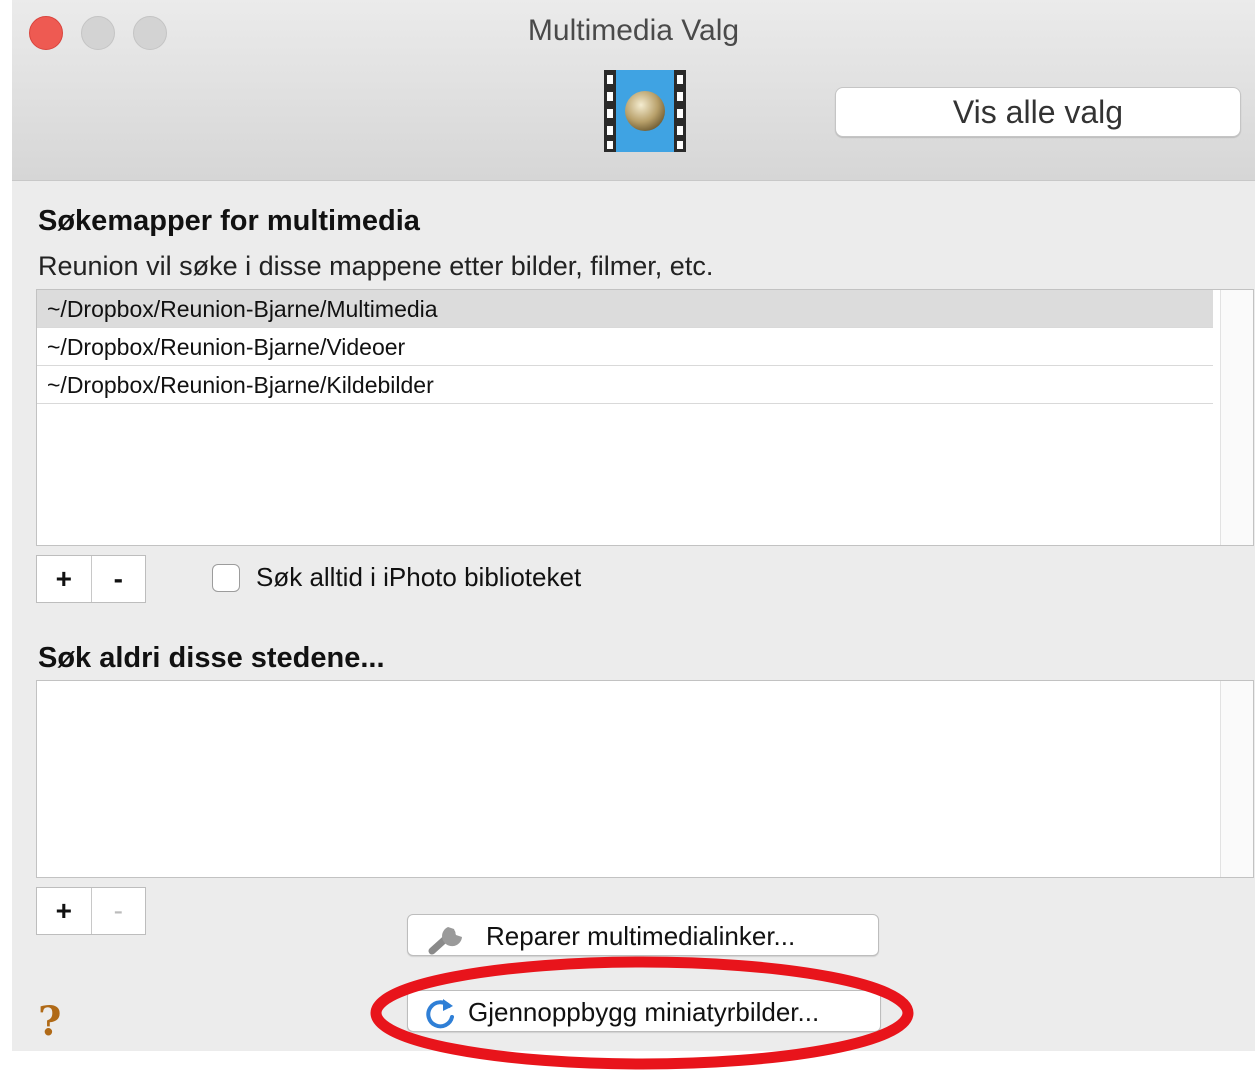 This screenshot has width=1255, height=1071. I want to click on window-title: Multimedia Valg, so click(633, 30).